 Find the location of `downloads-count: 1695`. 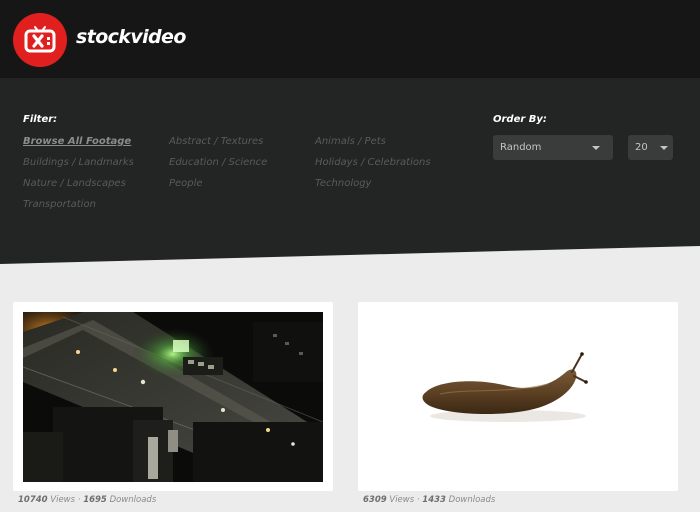

downloads-count: 1695 is located at coordinates (95, 500).